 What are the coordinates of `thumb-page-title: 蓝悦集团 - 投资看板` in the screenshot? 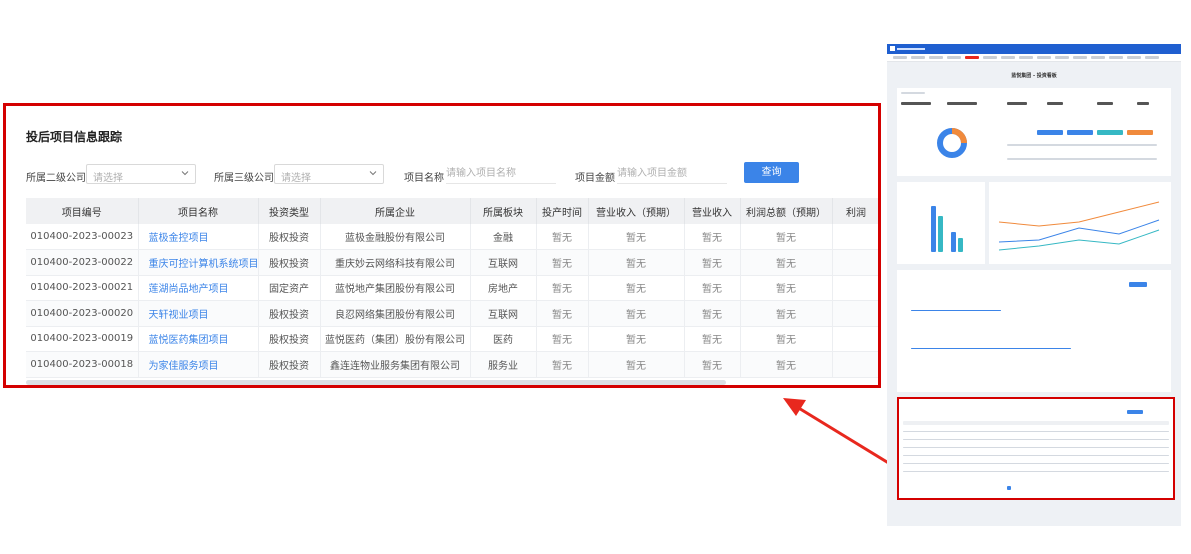 It's located at (1034, 76).